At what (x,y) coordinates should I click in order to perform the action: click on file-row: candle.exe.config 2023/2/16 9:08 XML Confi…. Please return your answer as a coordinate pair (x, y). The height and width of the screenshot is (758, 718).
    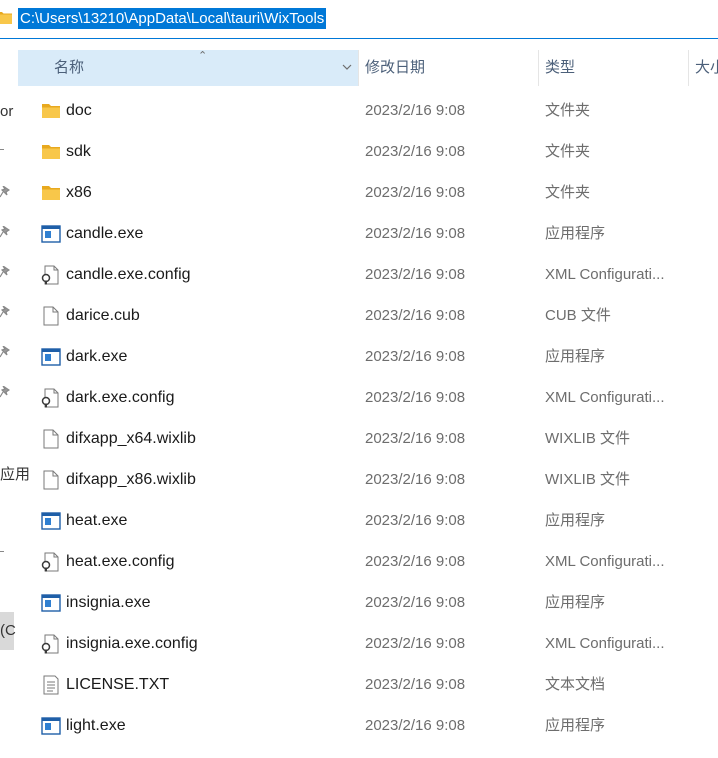
    Looking at the image, I should click on (359, 274).